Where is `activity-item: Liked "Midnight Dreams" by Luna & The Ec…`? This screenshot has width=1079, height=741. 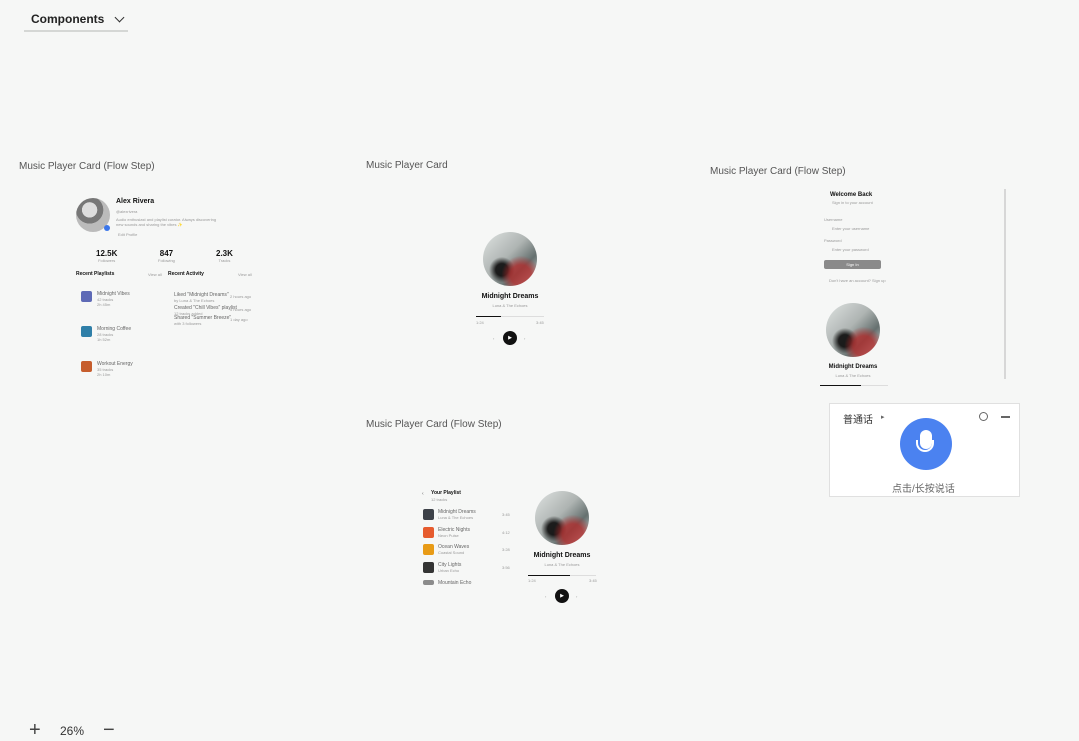 activity-item: Liked "Midnight Dreams" by Luna & The Ec… is located at coordinates (213, 297).